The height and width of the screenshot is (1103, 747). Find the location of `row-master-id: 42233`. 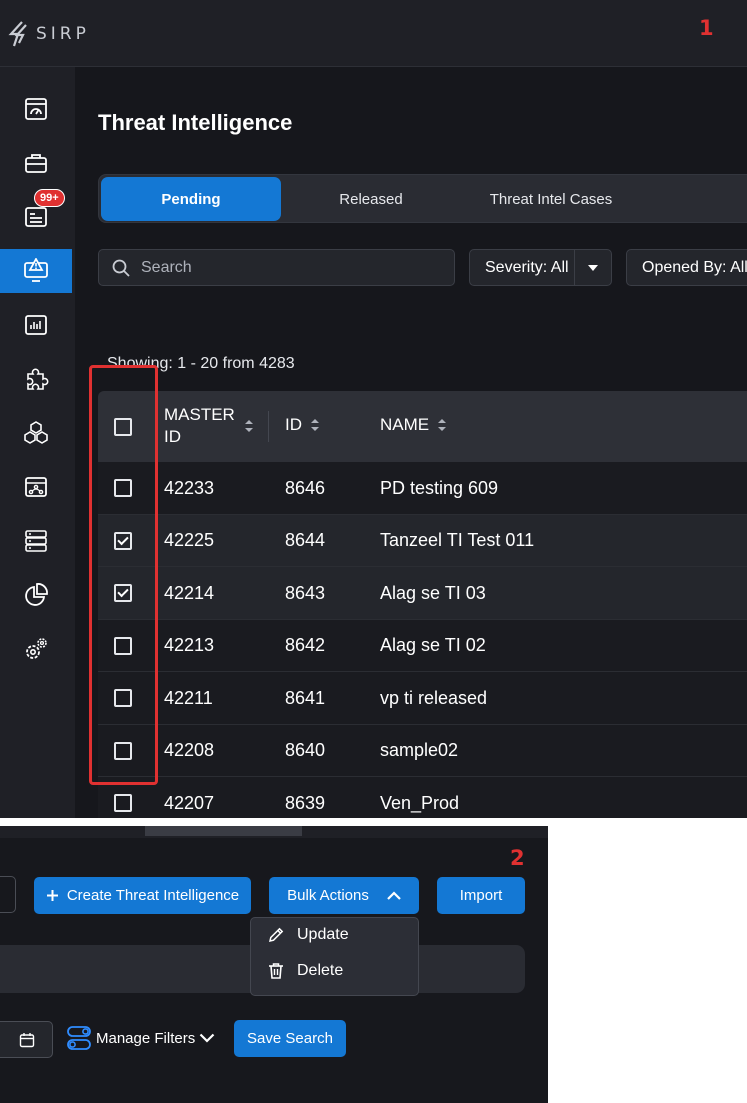

row-master-id: 42233 is located at coordinates (189, 487).